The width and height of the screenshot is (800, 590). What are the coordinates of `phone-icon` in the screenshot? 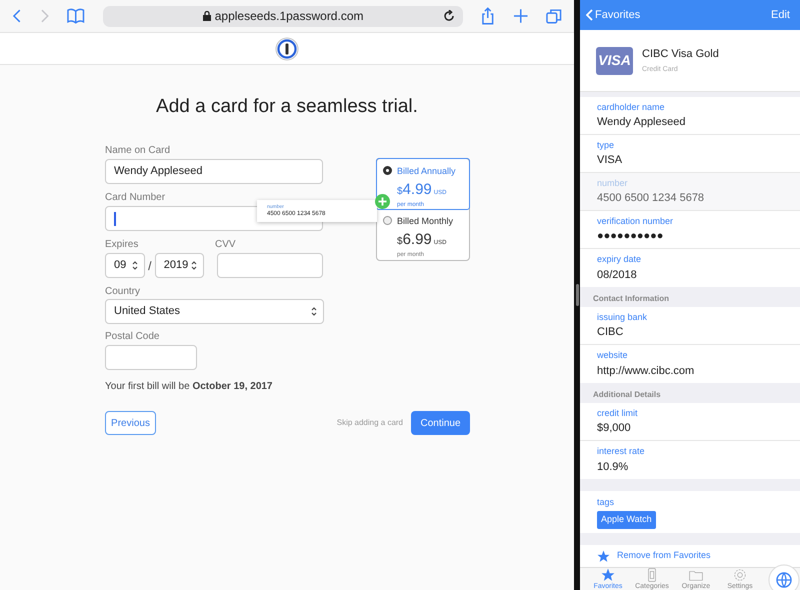 It's located at (652, 575).